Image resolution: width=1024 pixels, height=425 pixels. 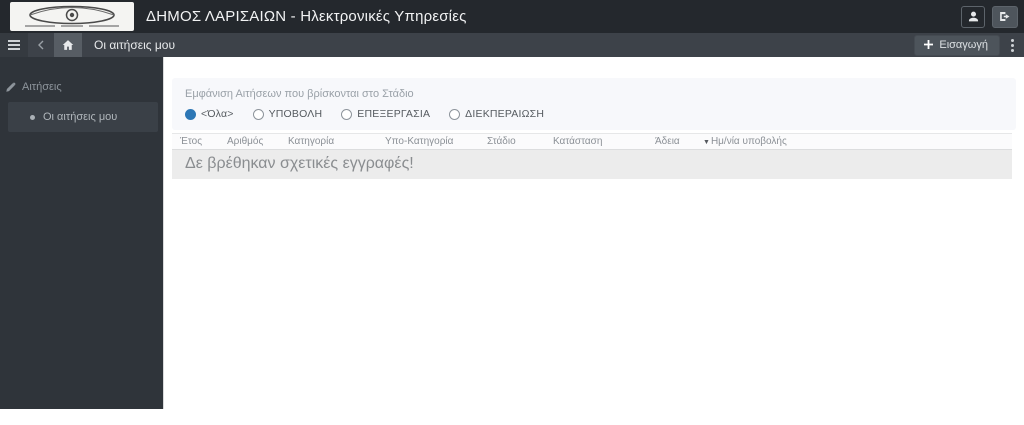 I want to click on user-icon, so click(x=973, y=16).